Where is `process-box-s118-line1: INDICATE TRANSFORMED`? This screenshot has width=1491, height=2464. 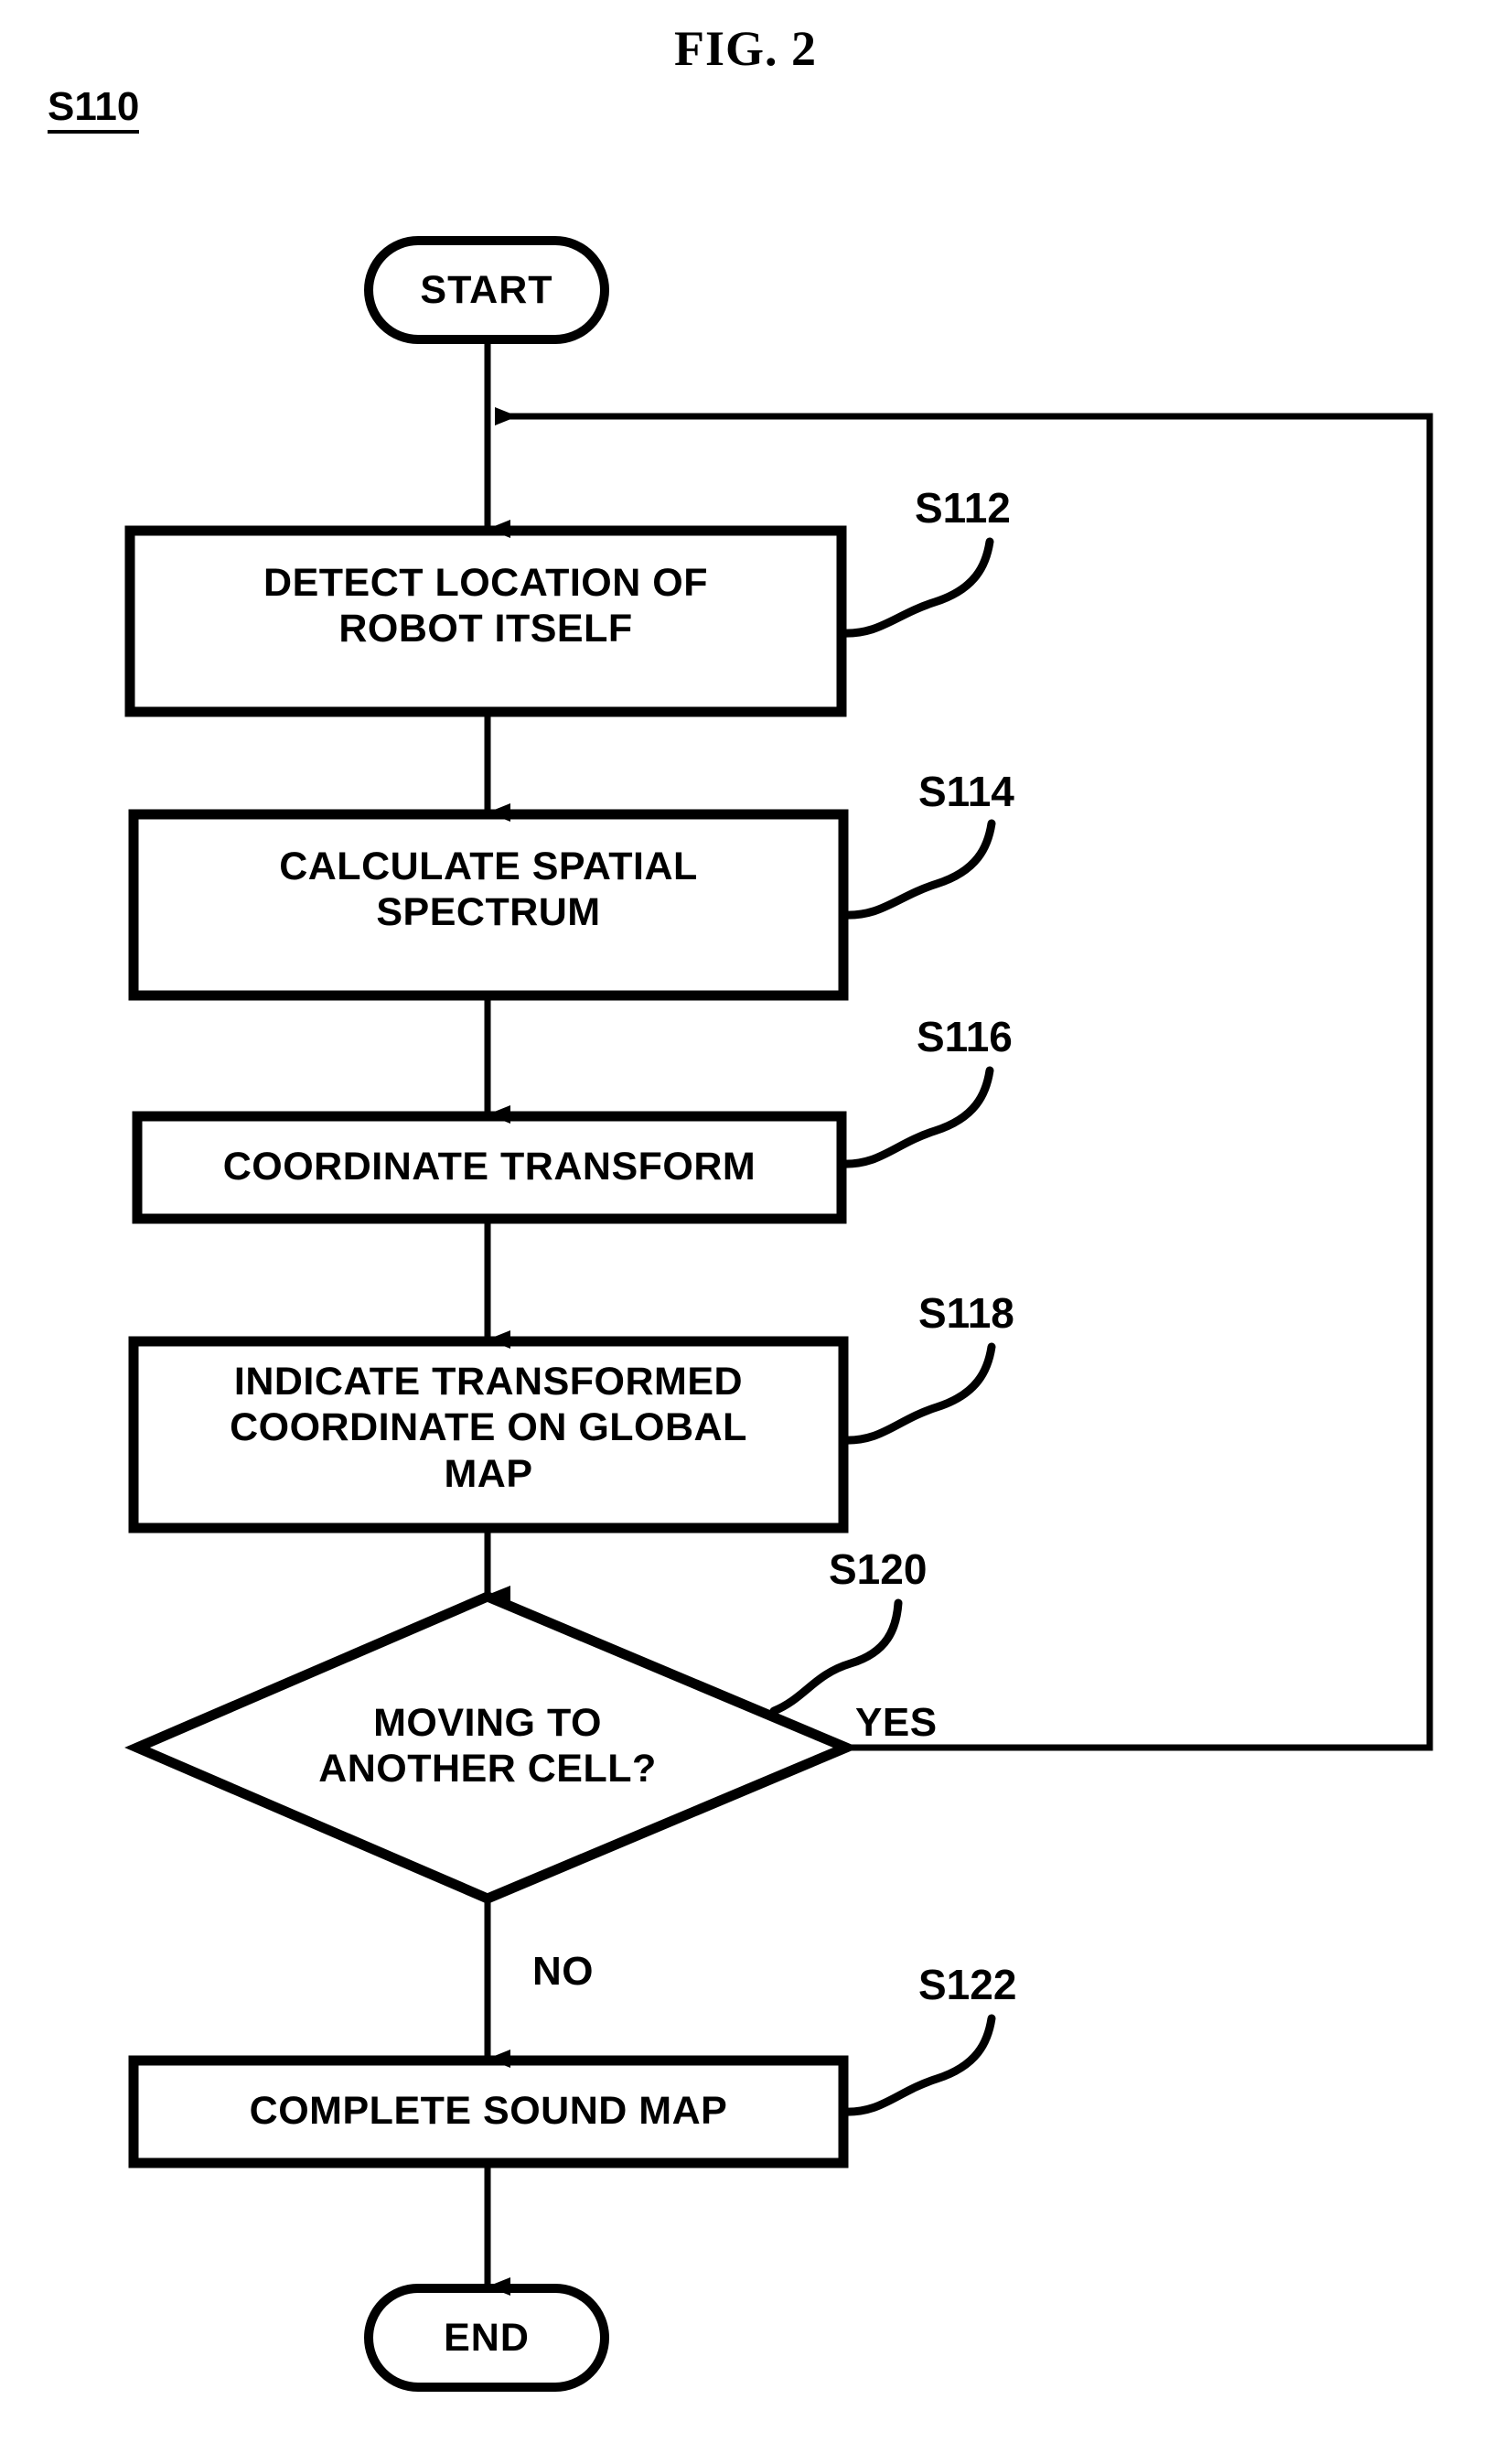
process-box-s118-line1: INDICATE TRANSFORMED is located at coordinates (488, 1382).